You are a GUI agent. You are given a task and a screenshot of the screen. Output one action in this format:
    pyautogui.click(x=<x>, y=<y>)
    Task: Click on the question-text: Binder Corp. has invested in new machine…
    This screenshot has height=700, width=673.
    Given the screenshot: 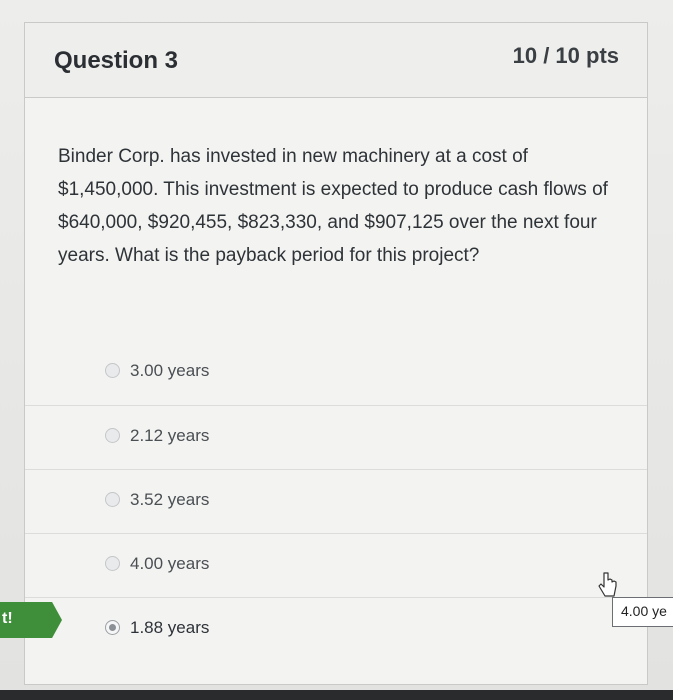 What is the action you would take?
    pyautogui.click(x=333, y=206)
    